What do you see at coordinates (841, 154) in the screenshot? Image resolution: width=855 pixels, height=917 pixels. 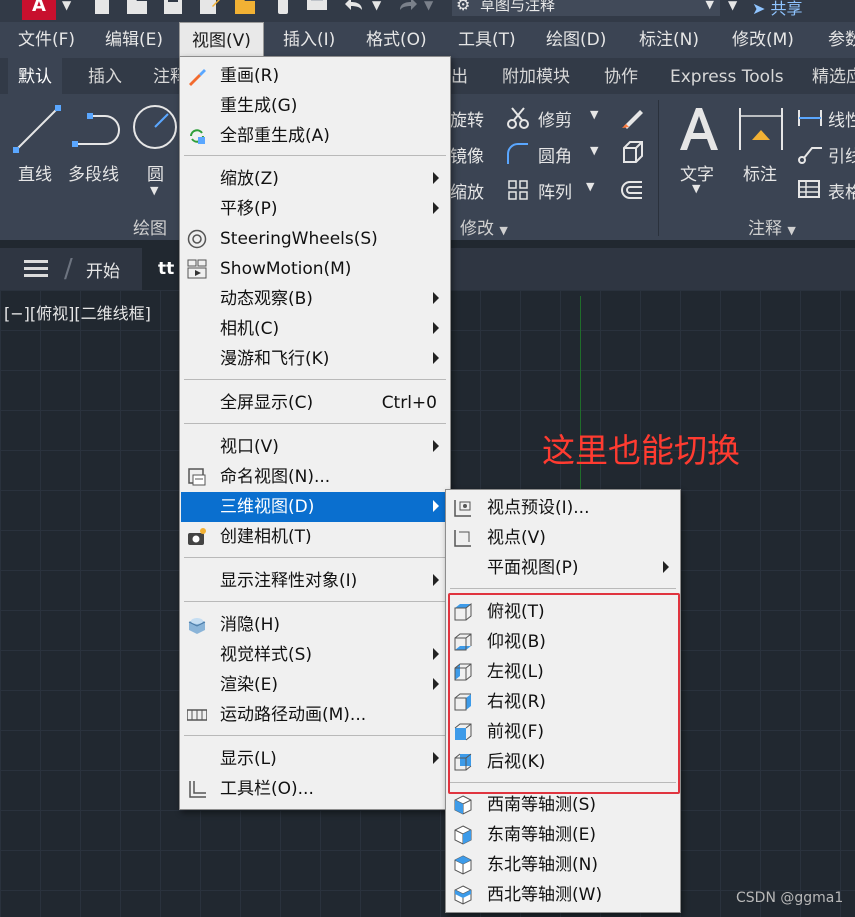 I see `leader-label: 引线` at bounding box center [841, 154].